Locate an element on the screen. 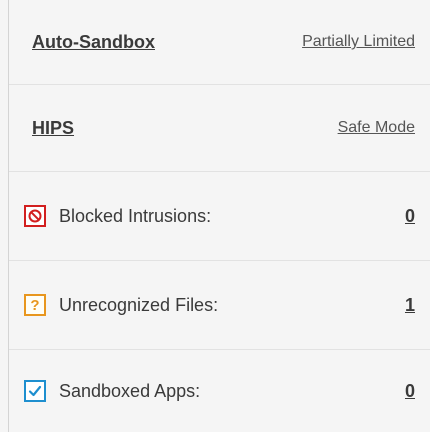  blocked-symbol is located at coordinates (35, 216).